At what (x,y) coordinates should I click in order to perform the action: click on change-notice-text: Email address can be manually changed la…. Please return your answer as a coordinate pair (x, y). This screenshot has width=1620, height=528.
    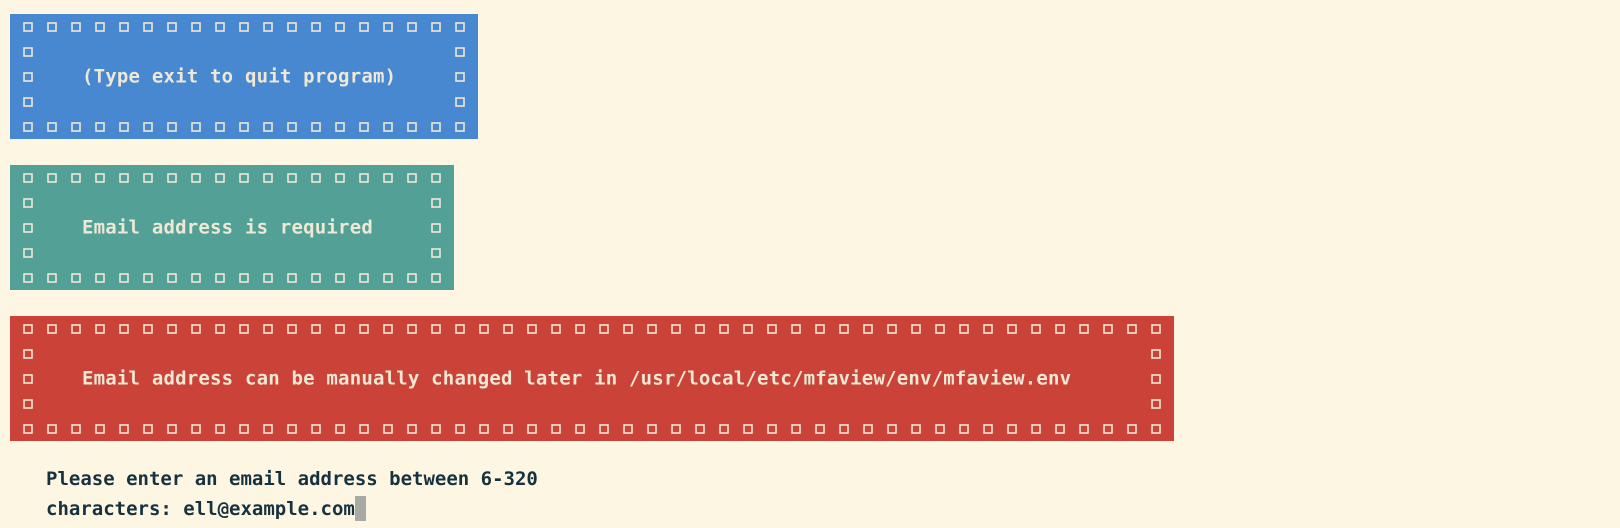
    Looking at the image, I should click on (577, 378).